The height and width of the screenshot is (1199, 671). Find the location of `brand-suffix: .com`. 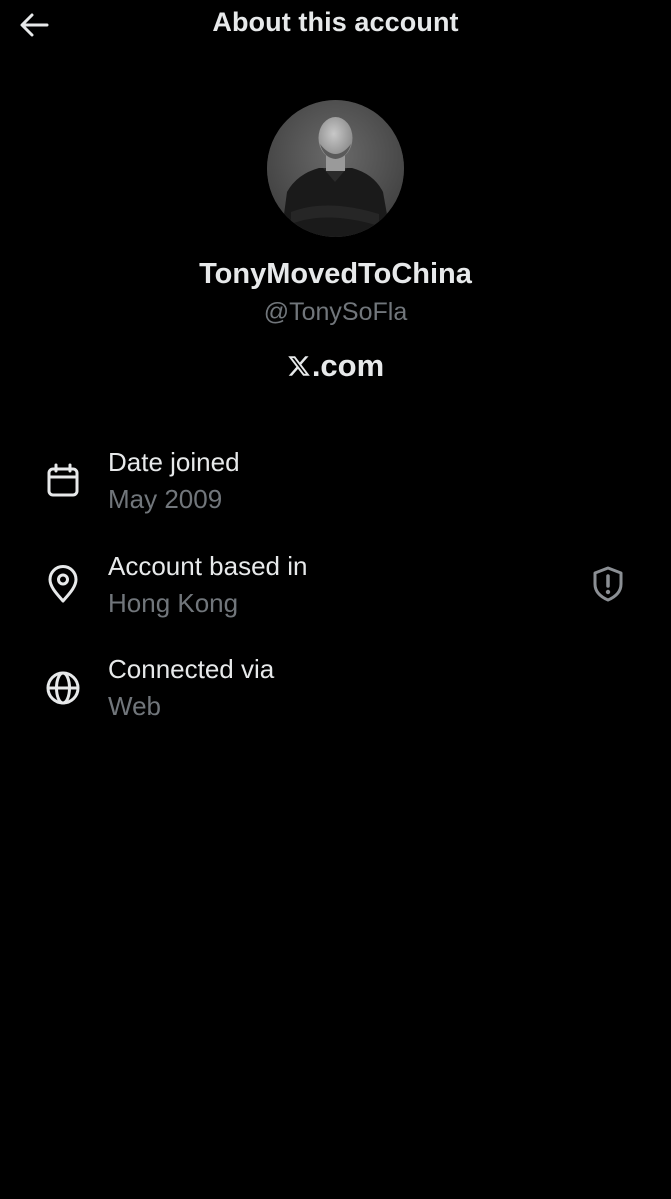

brand-suffix: .com is located at coordinates (348, 365).